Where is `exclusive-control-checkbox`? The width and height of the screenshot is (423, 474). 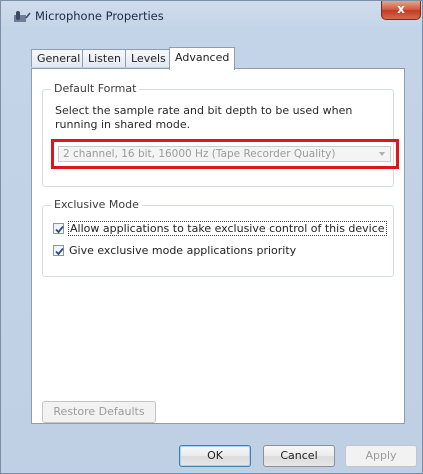
exclusive-control-checkbox is located at coordinates (58, 228).